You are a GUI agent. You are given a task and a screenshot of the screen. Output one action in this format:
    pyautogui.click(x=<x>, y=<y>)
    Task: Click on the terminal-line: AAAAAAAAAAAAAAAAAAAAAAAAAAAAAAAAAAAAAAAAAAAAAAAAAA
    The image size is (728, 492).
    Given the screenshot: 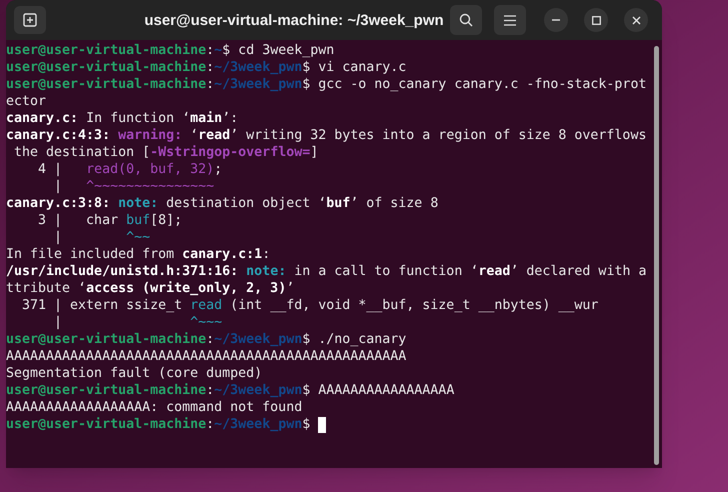 What is the action you would take?
    pyautogui.click(x=206, y=356)
    